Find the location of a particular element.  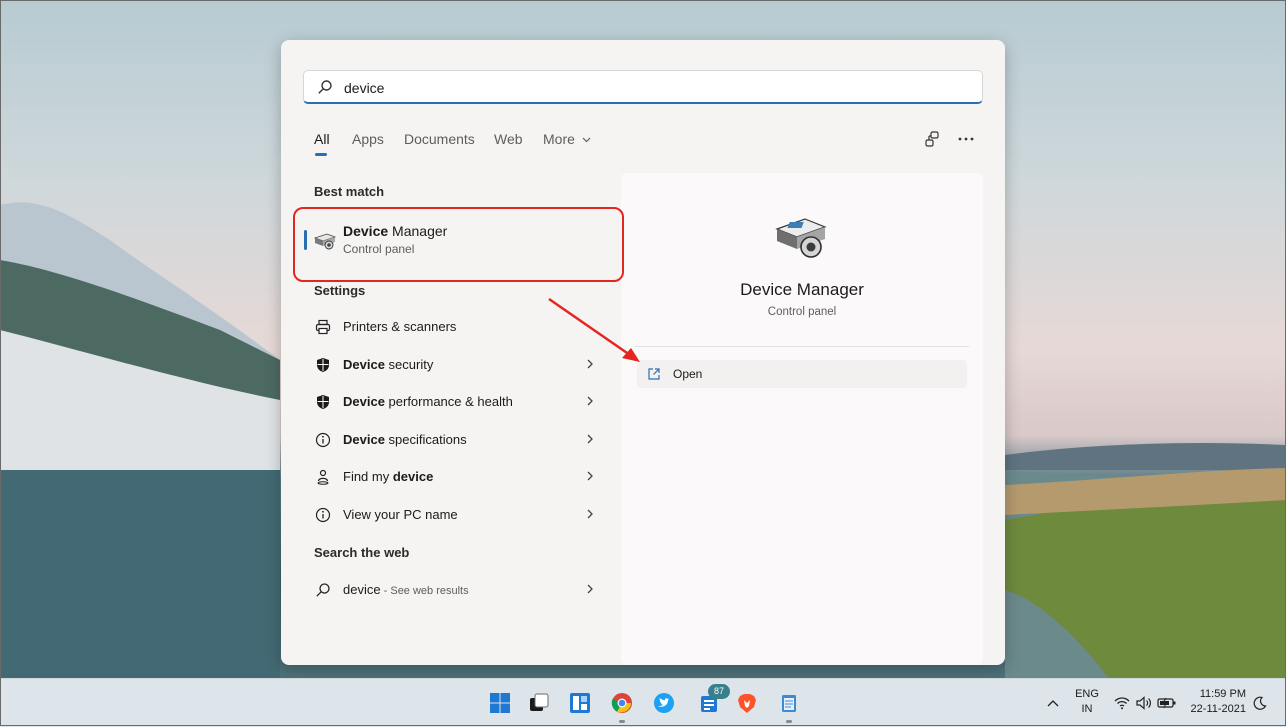

taskbar: 87 ENG IN 11:59 PM 22-11-2021 is located at coordinates (643, 702).